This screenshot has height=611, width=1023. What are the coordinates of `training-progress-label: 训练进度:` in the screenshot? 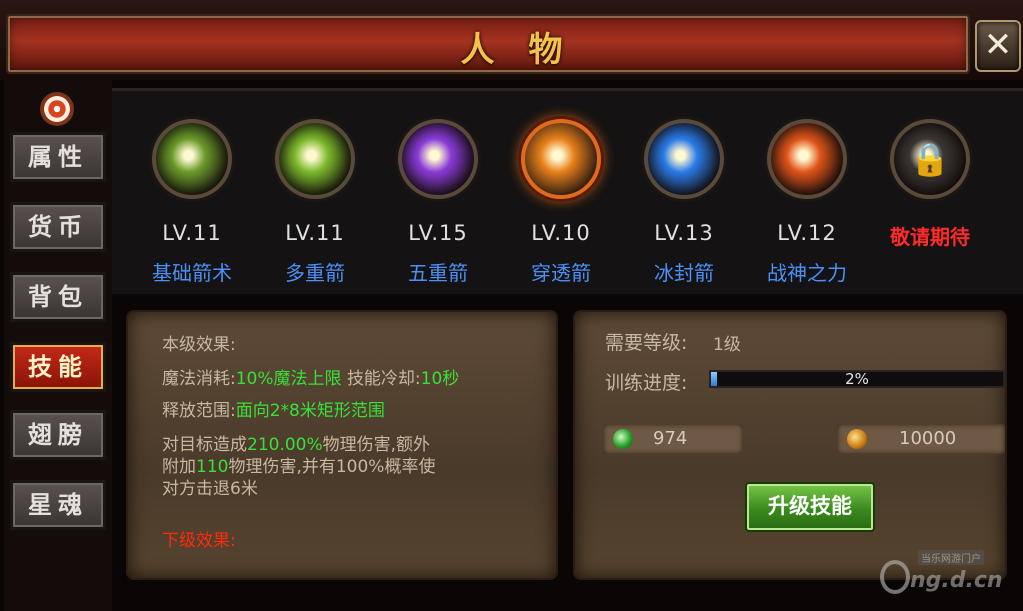 It's located at (646, 383).